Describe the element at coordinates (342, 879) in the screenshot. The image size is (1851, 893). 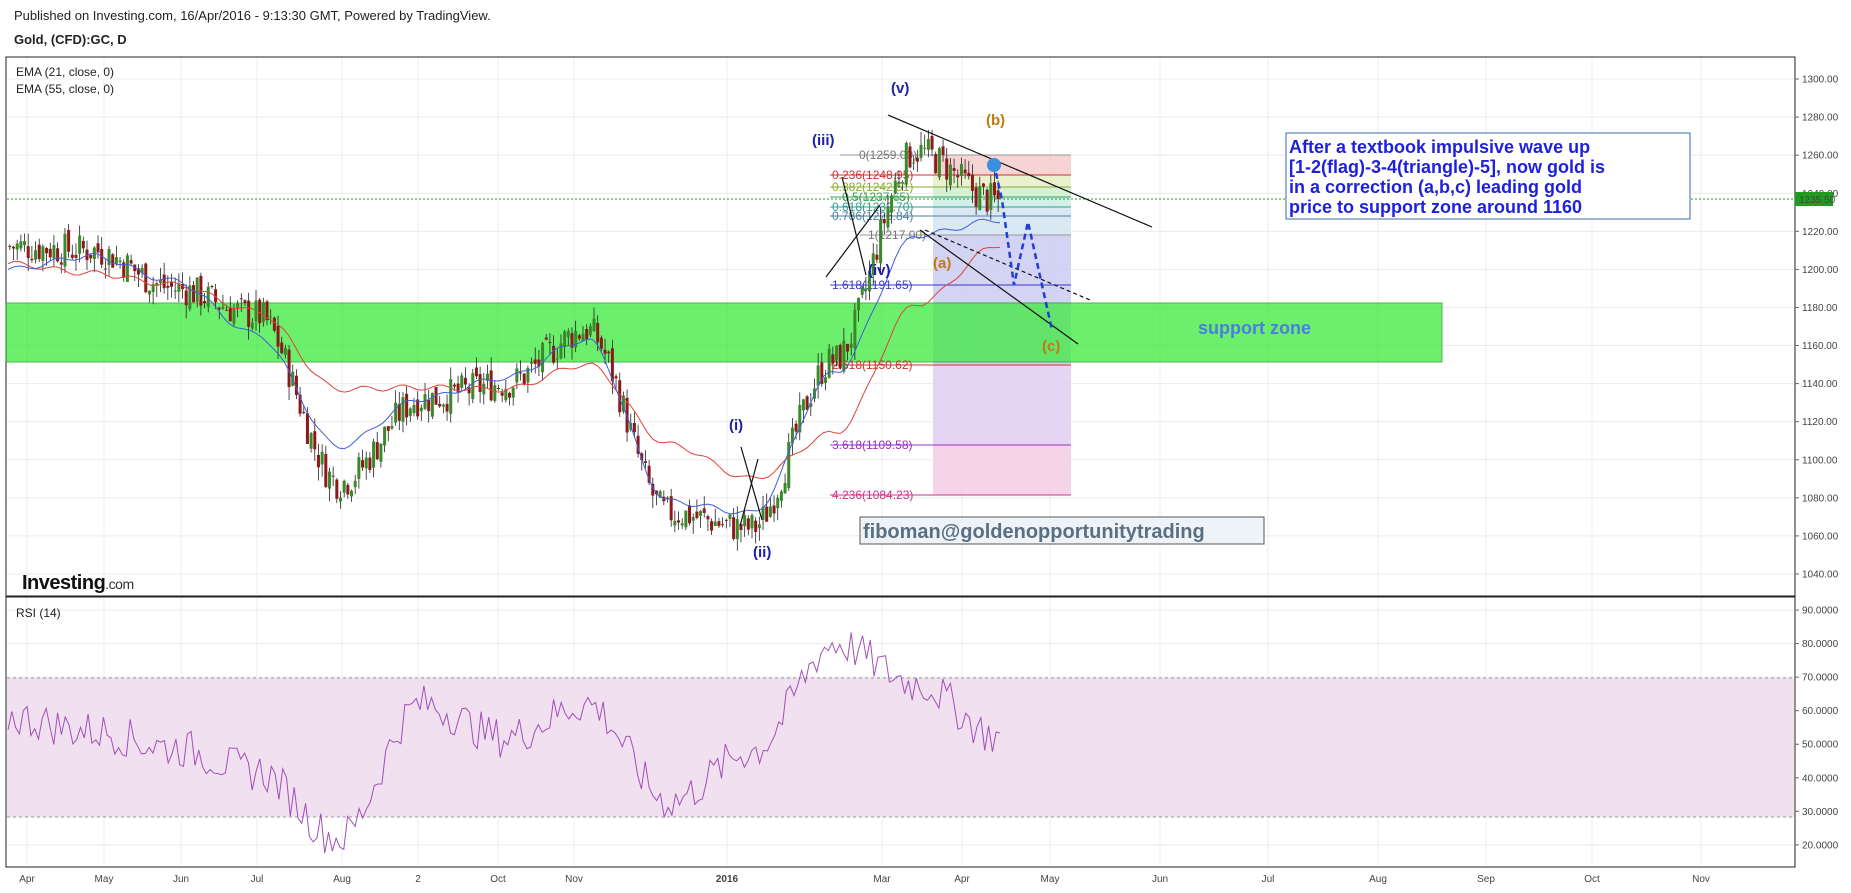
I see `time-tick-label: Aug` at that location.